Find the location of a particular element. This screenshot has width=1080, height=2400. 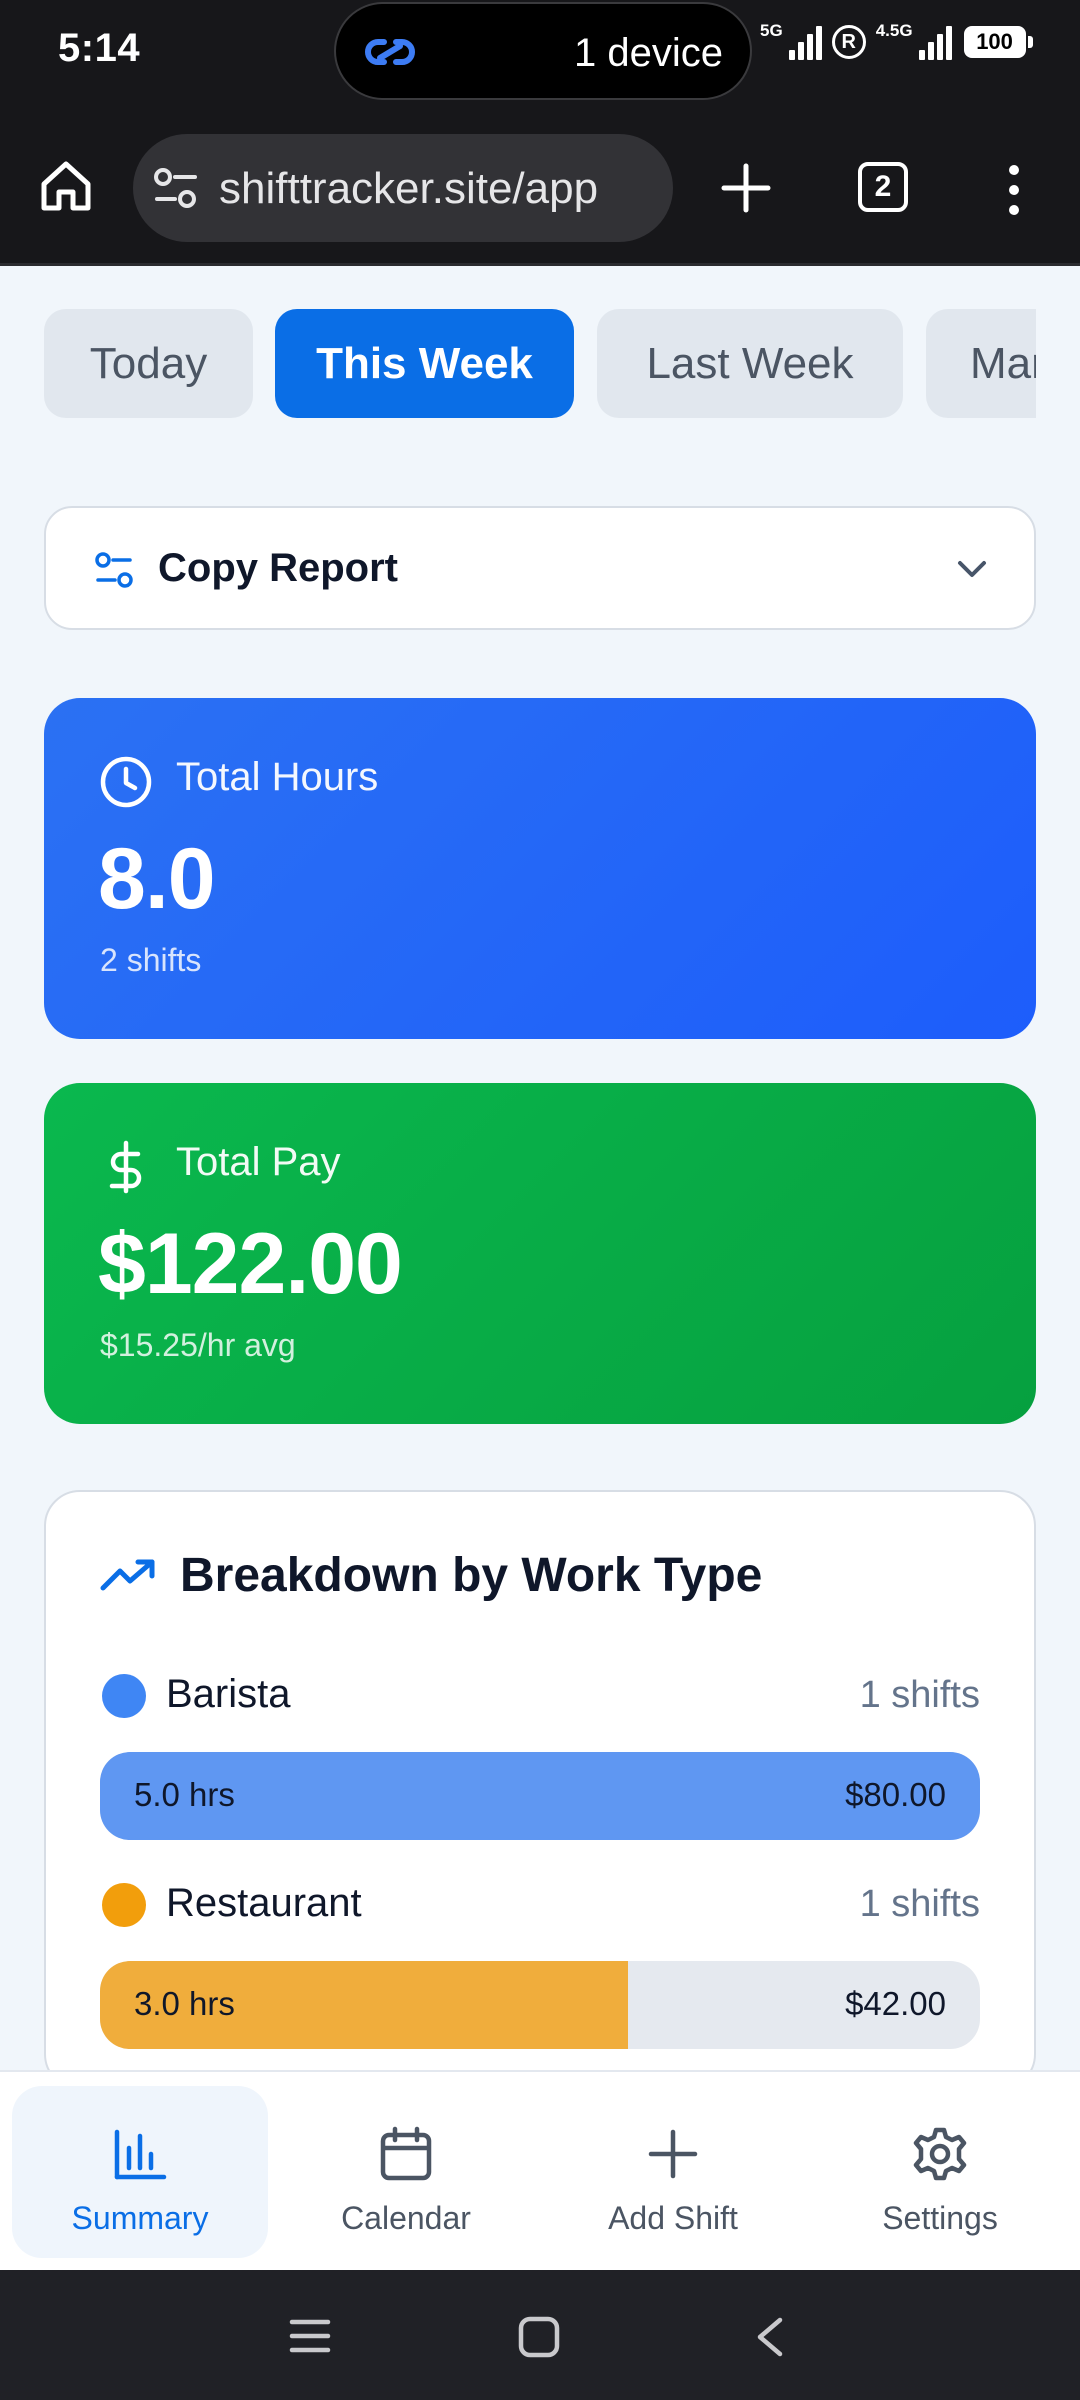

nav-add-shift: Add Shift is located at coordinates (673, 2172).